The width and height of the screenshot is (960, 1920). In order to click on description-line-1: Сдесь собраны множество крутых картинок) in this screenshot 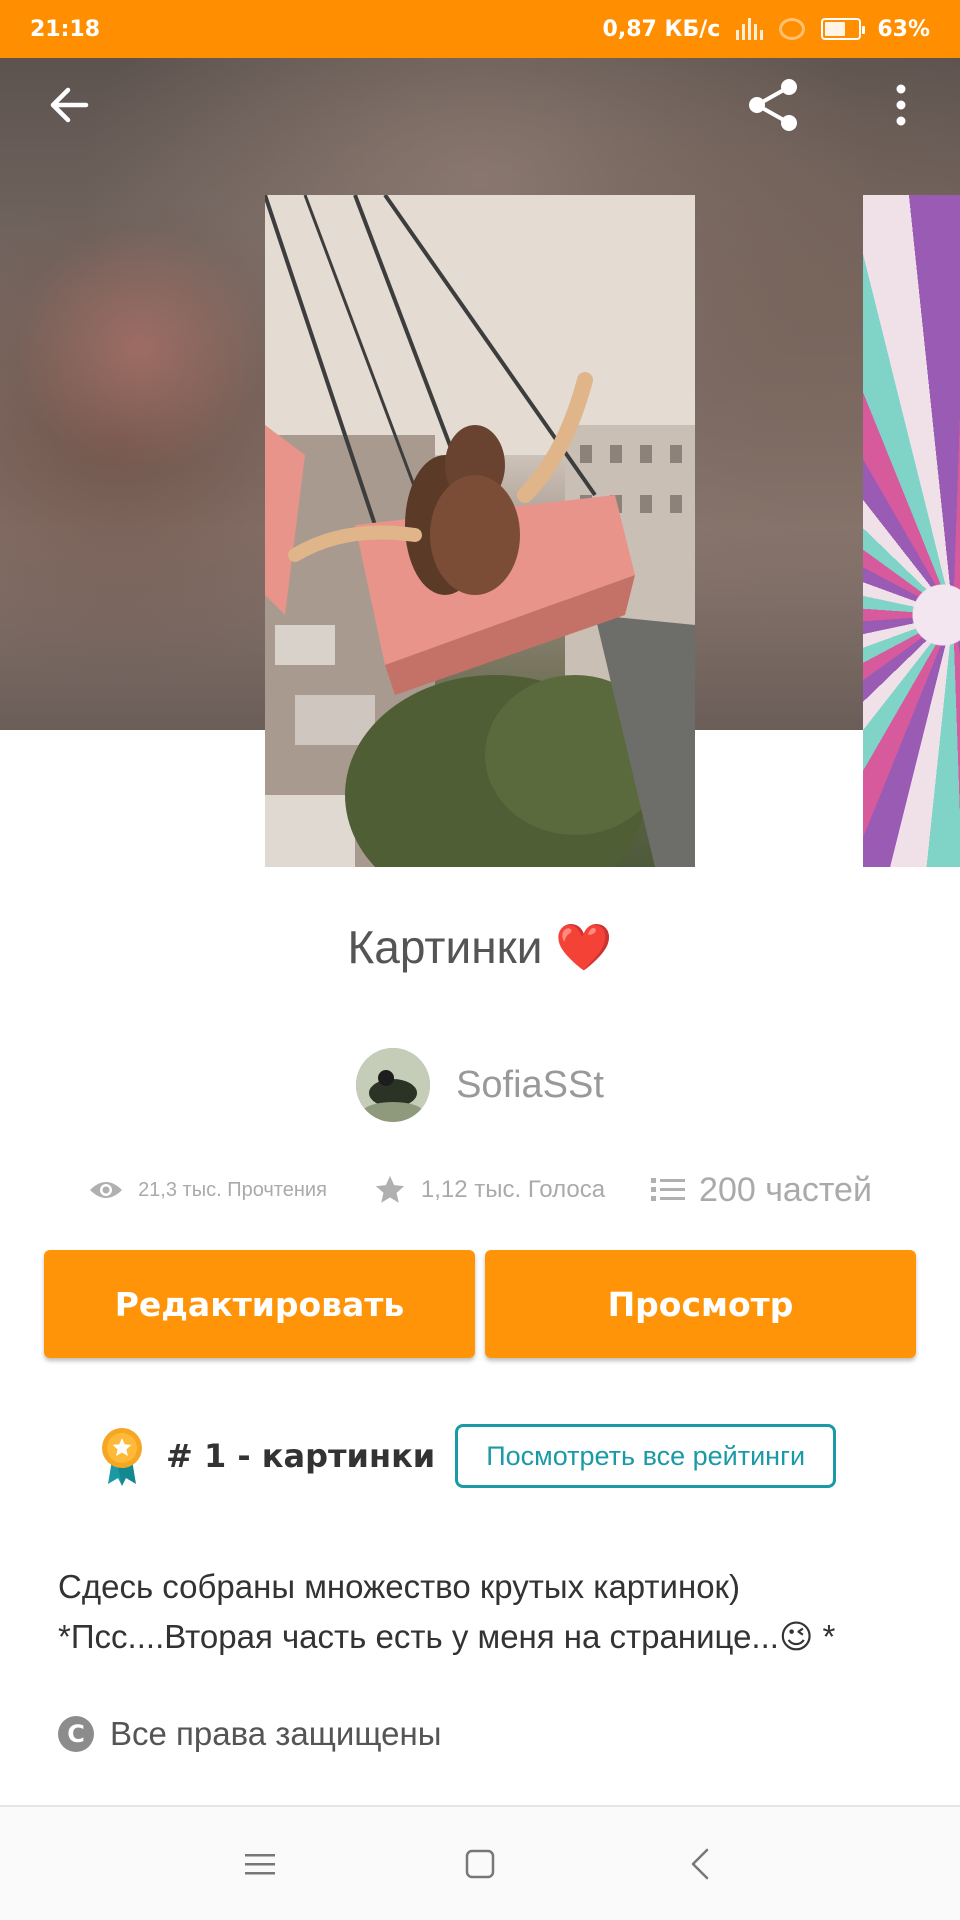, I will do `click(399, 1586)`.